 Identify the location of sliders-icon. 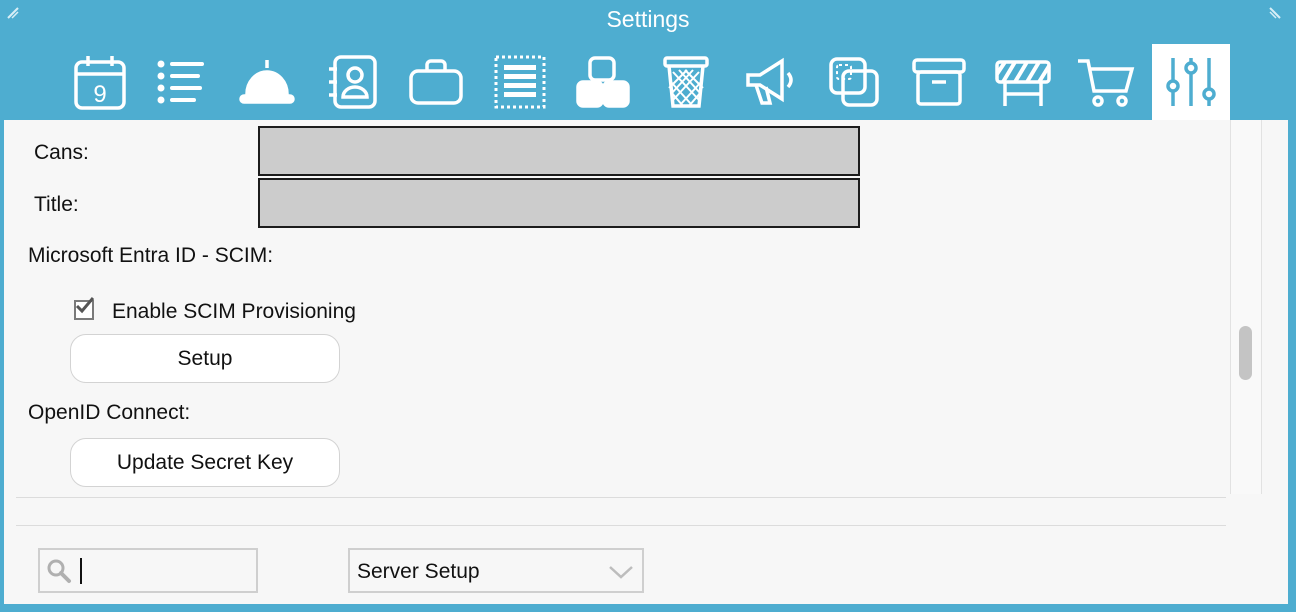
(1191, 82).